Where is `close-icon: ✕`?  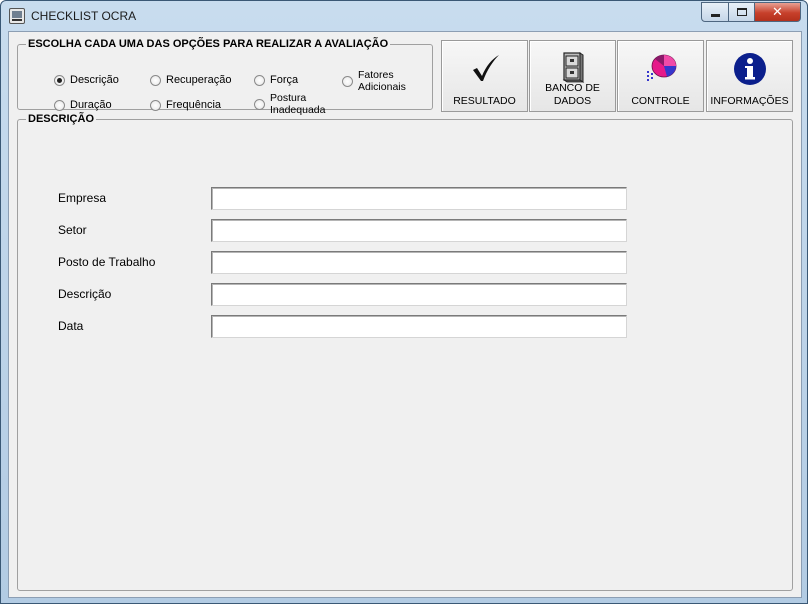 close-icon: ✕ is located at coordinates (777, 11).